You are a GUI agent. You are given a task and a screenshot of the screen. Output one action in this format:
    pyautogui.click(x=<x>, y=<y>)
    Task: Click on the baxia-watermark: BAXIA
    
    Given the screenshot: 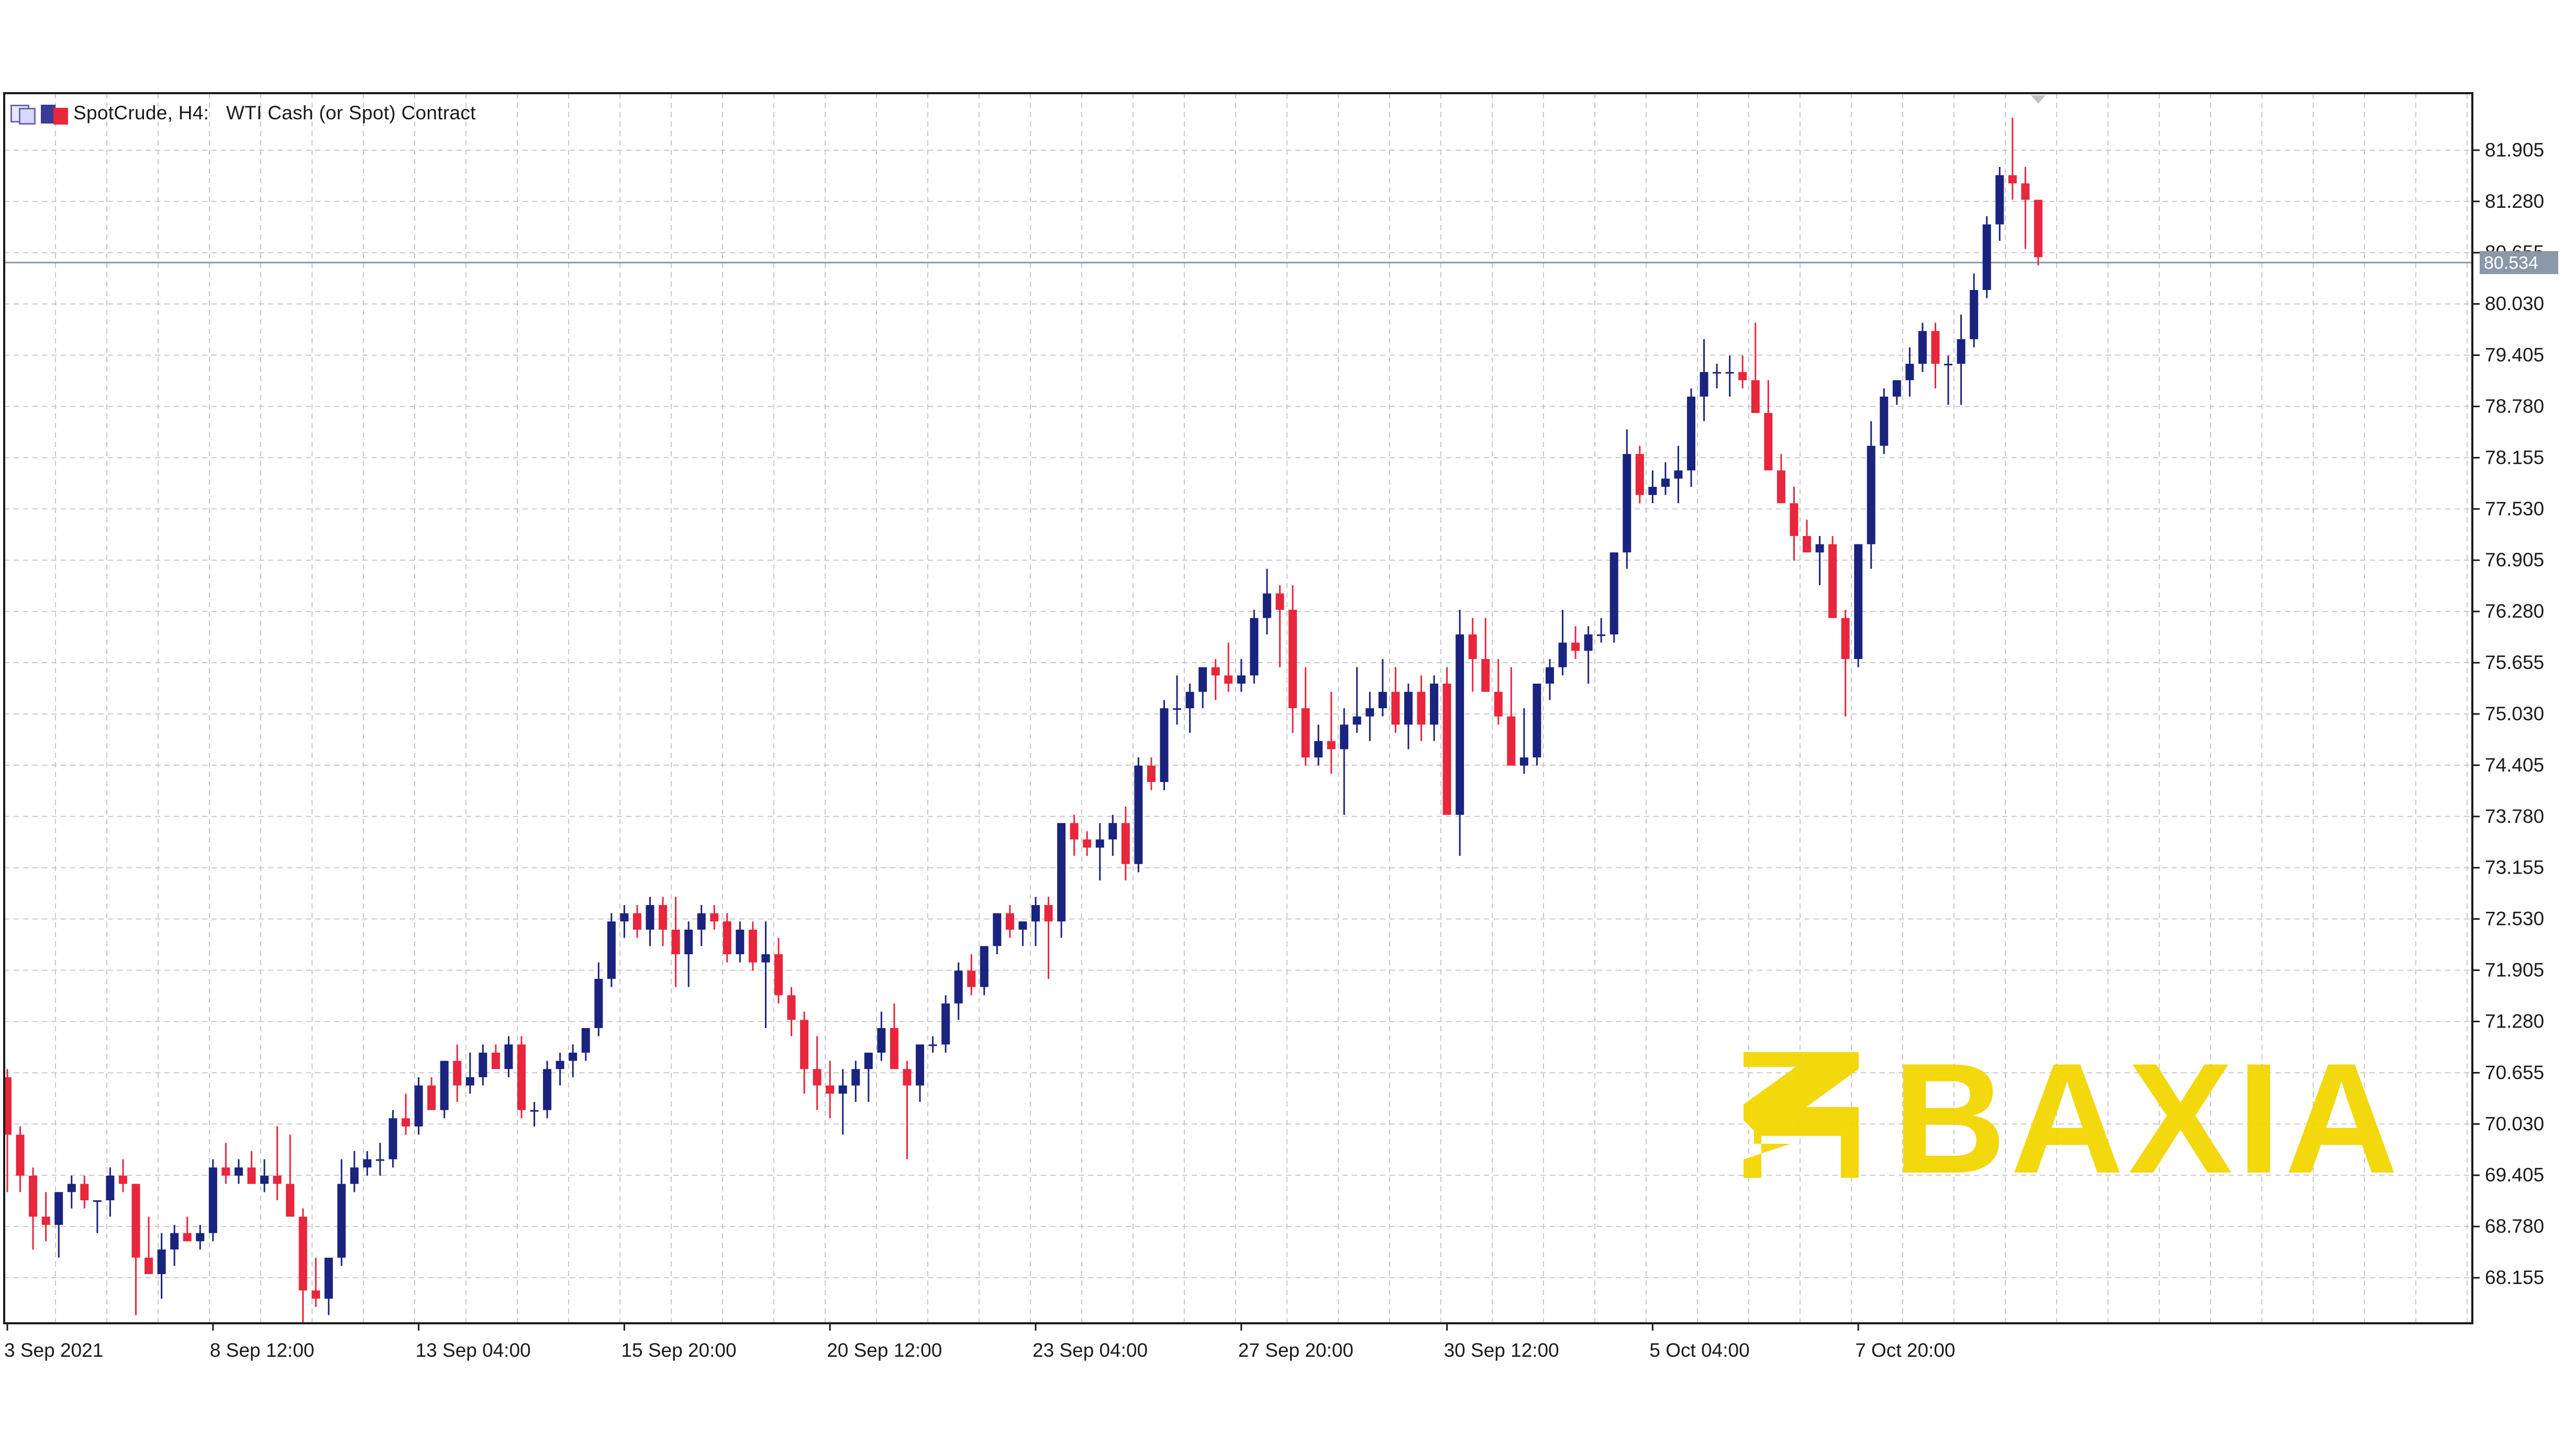 What is the action you would take?
    pyautogui.click(x=2073, y=1118)
    